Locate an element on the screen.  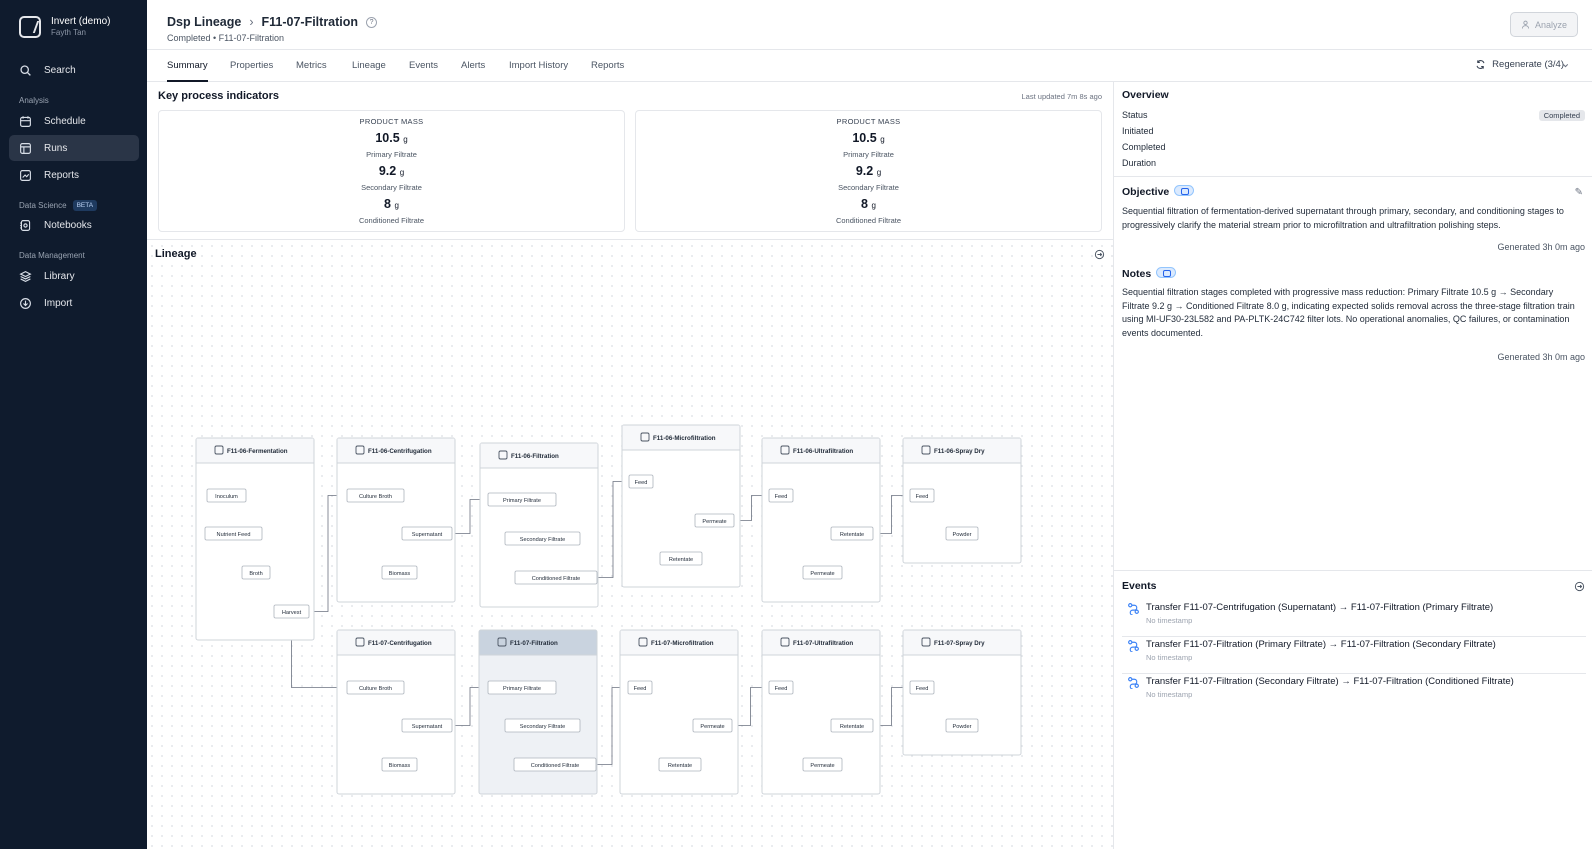
tab-lineage: Lineage is located at coordinates (369, 71).